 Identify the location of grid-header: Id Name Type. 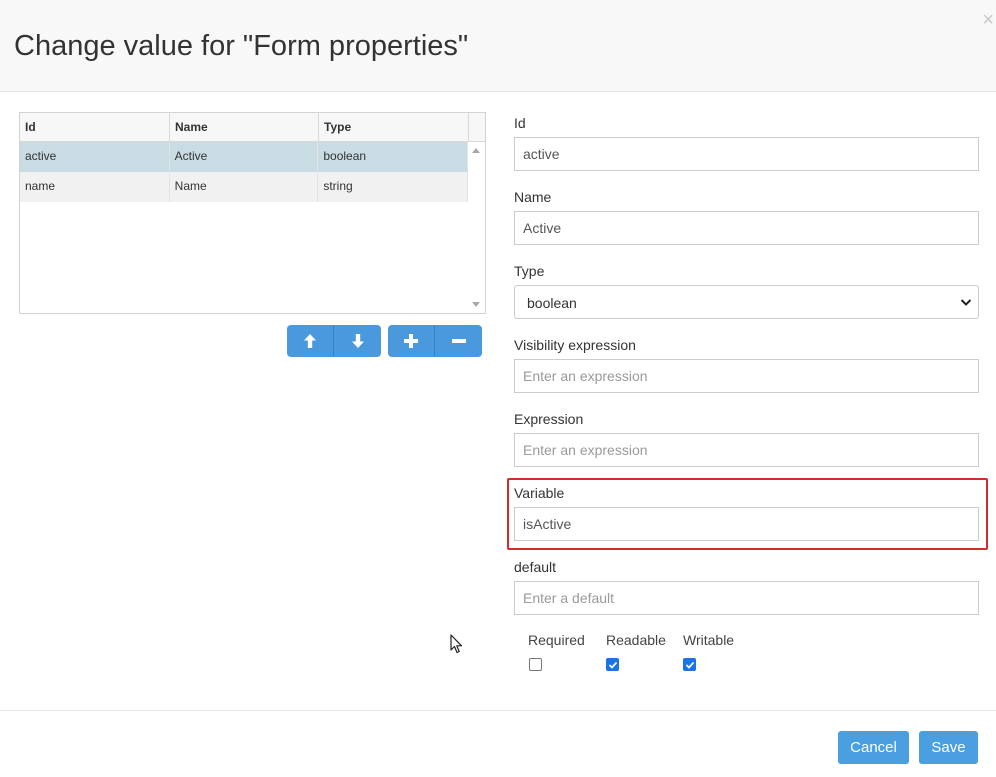
(252, 127).